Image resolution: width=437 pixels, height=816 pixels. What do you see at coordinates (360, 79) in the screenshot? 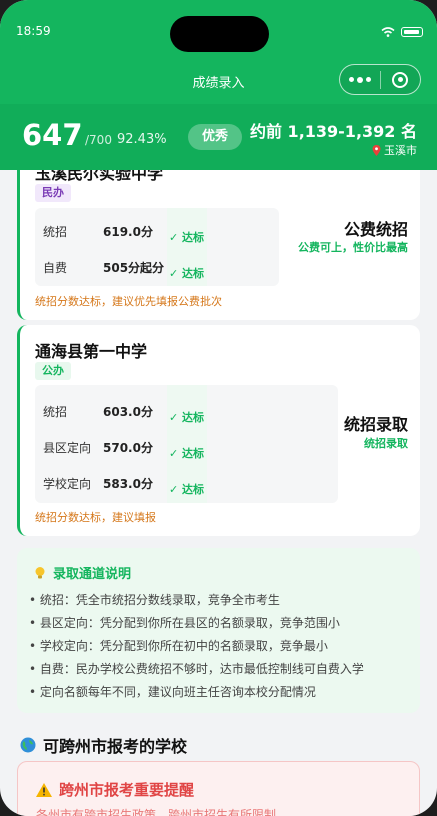
I see `more-dots-icon` at bounding box center [360, 79].